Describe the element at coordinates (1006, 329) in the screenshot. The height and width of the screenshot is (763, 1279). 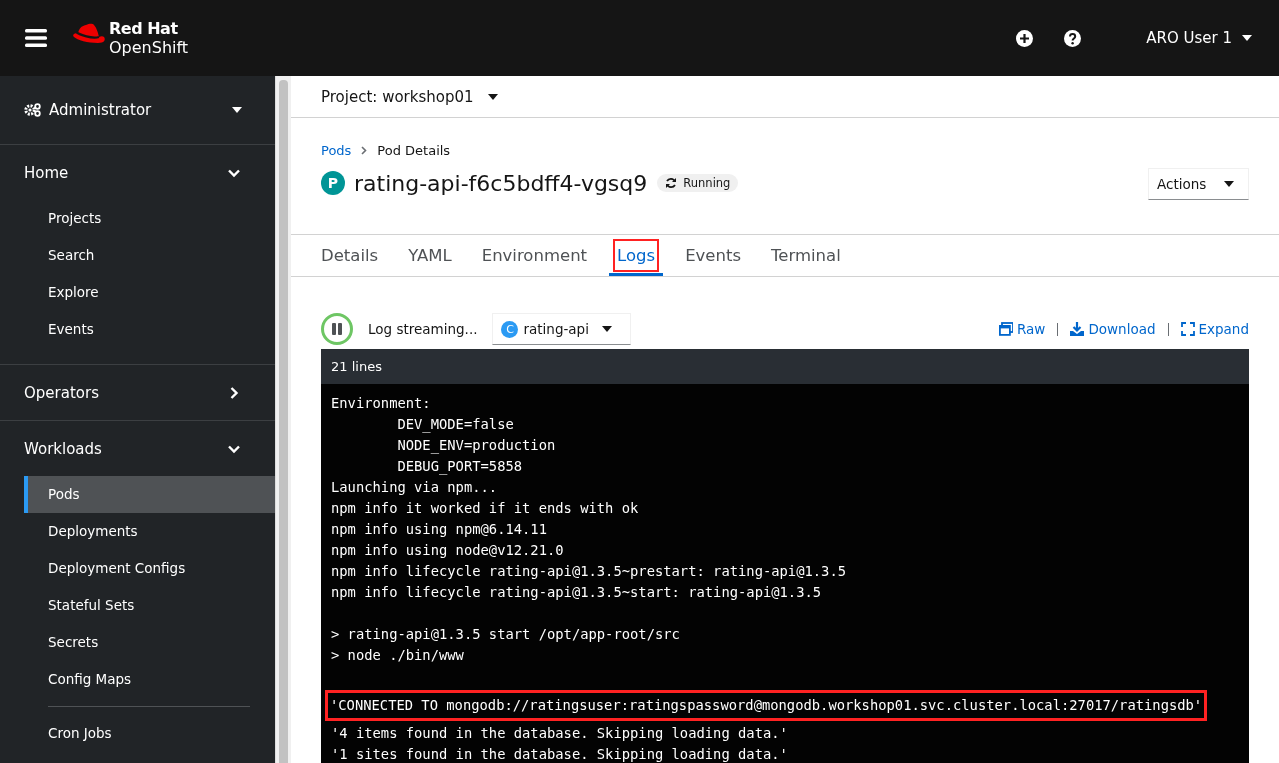
I see `window-icon` at that location.